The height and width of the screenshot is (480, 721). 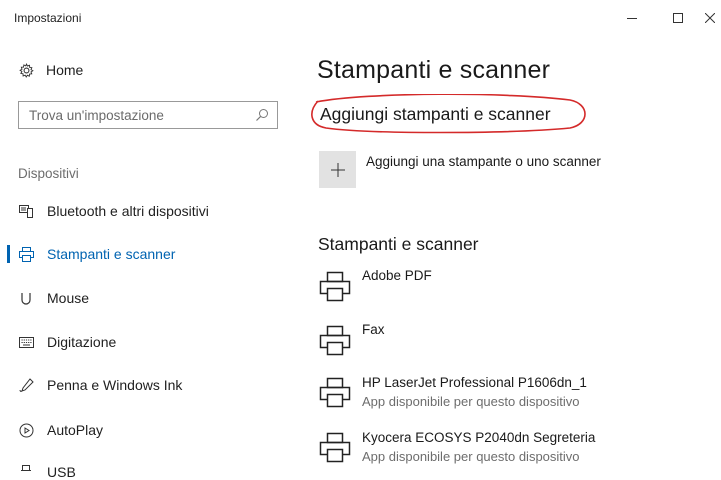 What do you see at coordinates (373, 329) in the screenshot?
I see `printer-name: Fax` at bounding box center [373, 329].